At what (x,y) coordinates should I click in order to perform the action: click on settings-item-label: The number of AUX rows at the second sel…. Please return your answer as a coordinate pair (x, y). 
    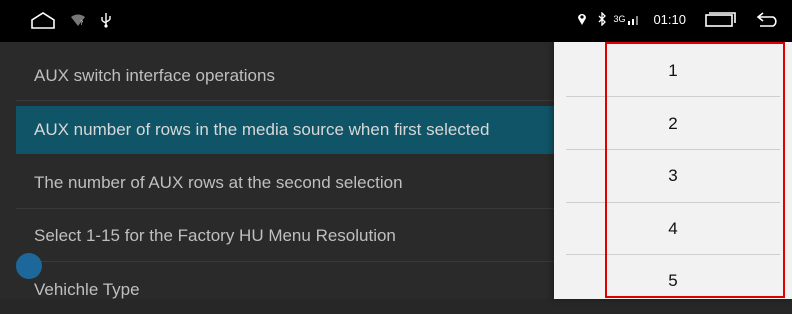
    Looking at the image, I should click on (218, 182).